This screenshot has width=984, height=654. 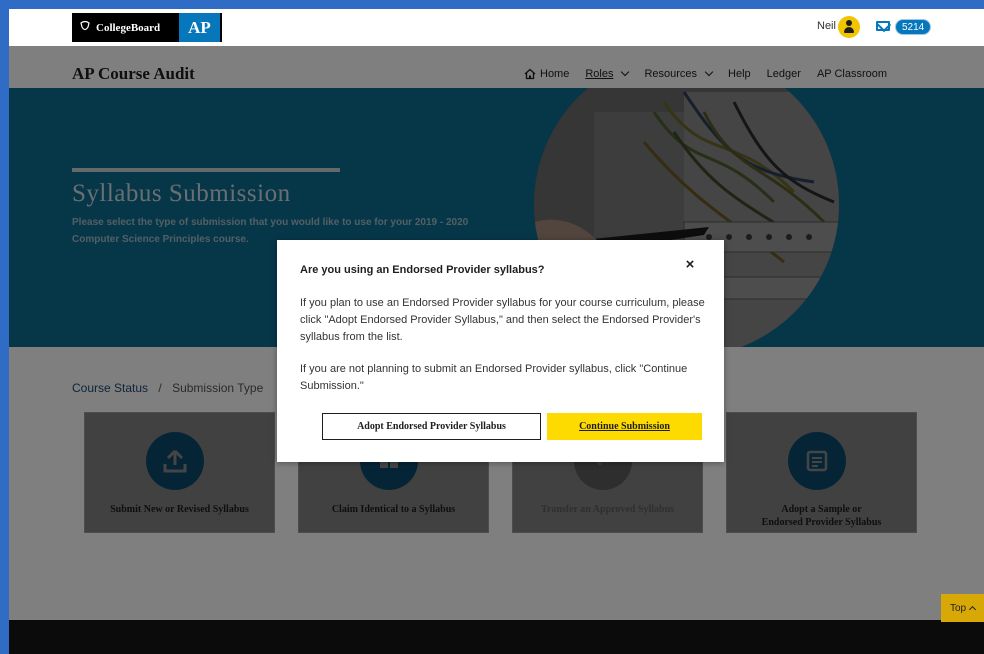 What do you see at coordinates (496, 27) in the screenshot?
I see `top-bar: CollegeBoard AP Neil 5214` at bounding box center [496, 27].